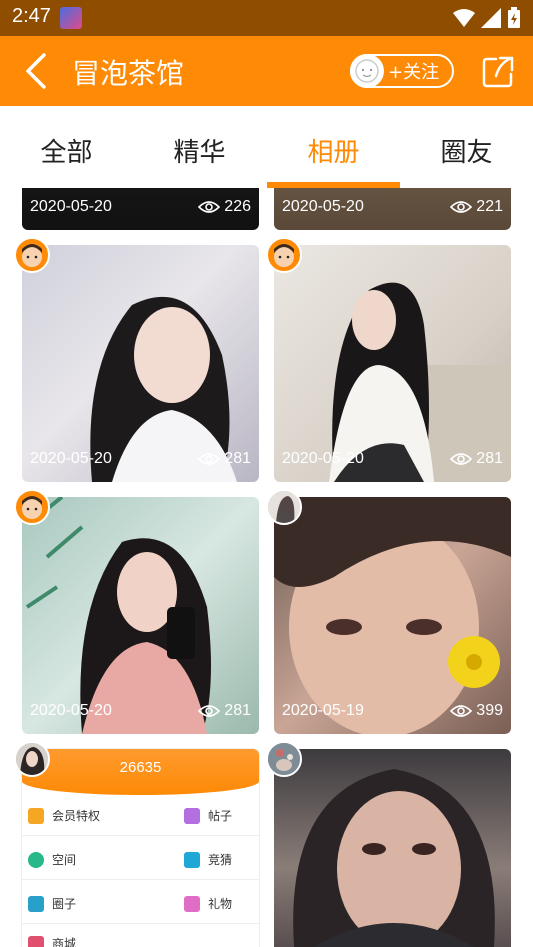 The image size is (533, 947). What do you see at coordinates (36, 941) in the screenshot?
I see `shop-icon` at bounding box center [36, 941].